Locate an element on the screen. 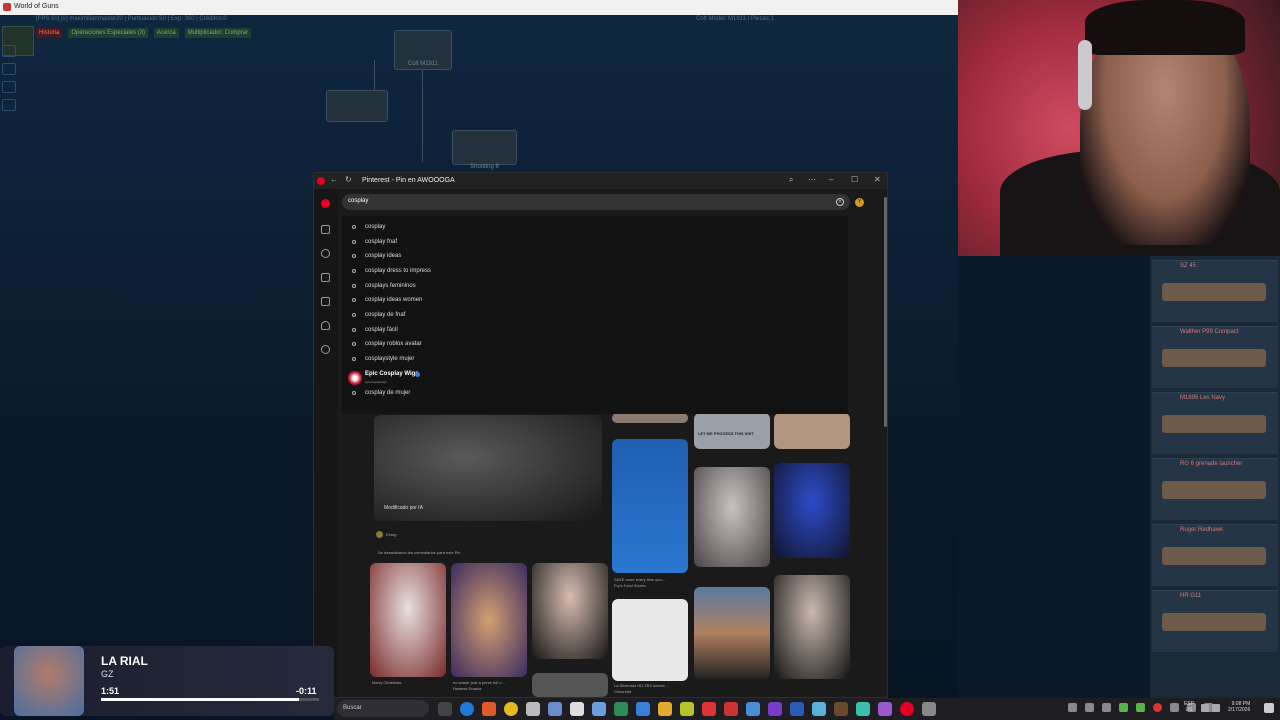 This screenshot has width=1280, height=720. layers-icon is located at coordinates (9, 87).